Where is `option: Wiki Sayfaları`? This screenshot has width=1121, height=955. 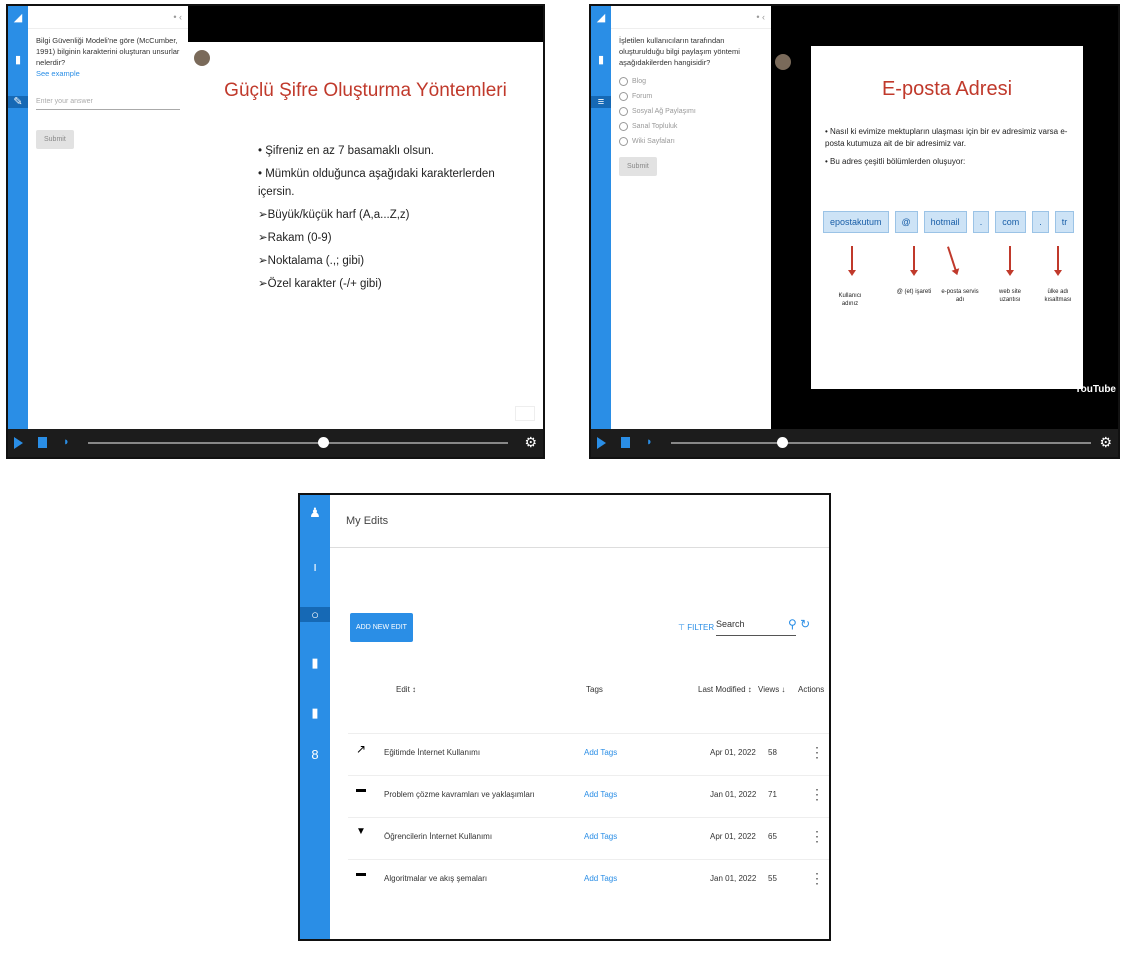
option: Wiki Sayfaları is located at coordinates (691, 141).